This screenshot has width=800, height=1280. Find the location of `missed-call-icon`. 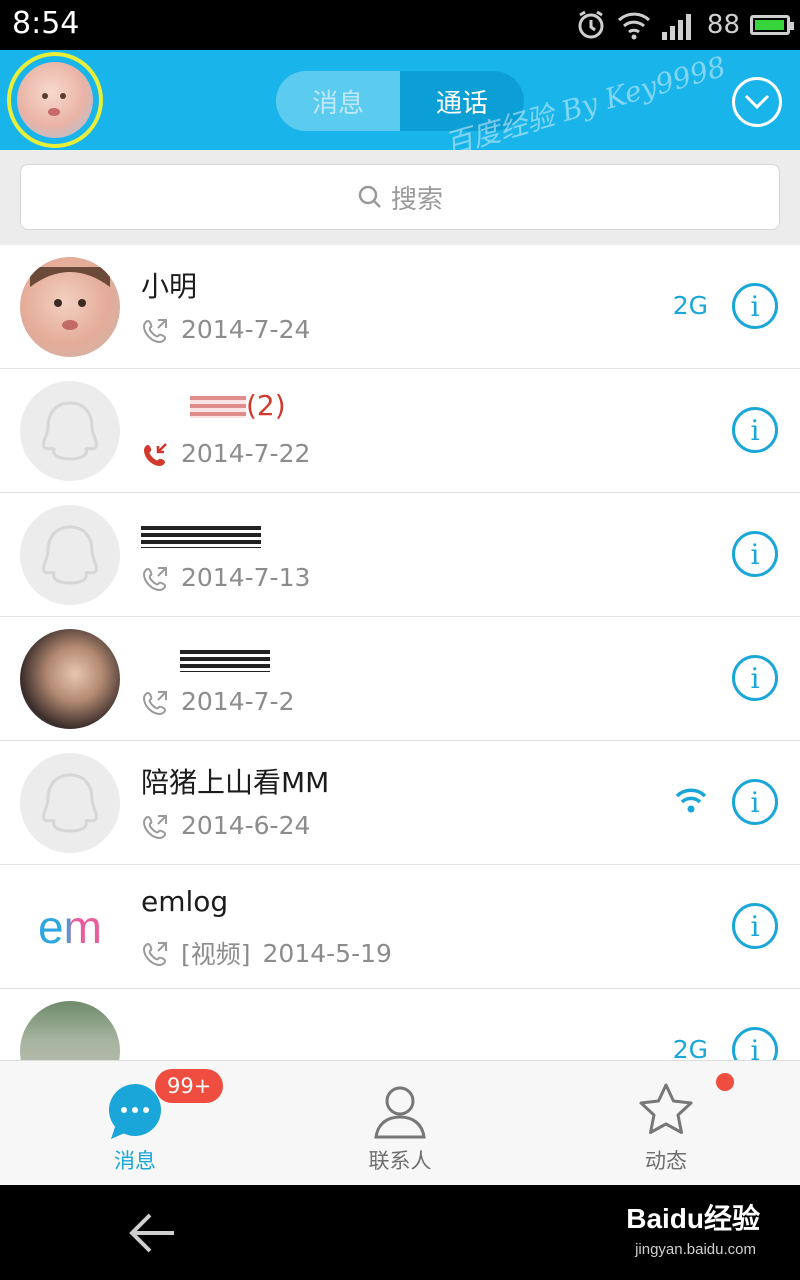

missed-call-icon is located at coordinates (155, 454).